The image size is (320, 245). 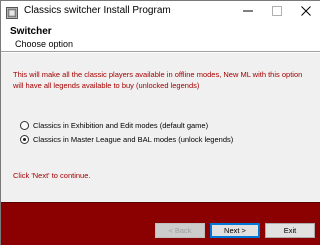 I want to click on continue-hint: Click 'Next' to continue., so click(x=52, y=175).